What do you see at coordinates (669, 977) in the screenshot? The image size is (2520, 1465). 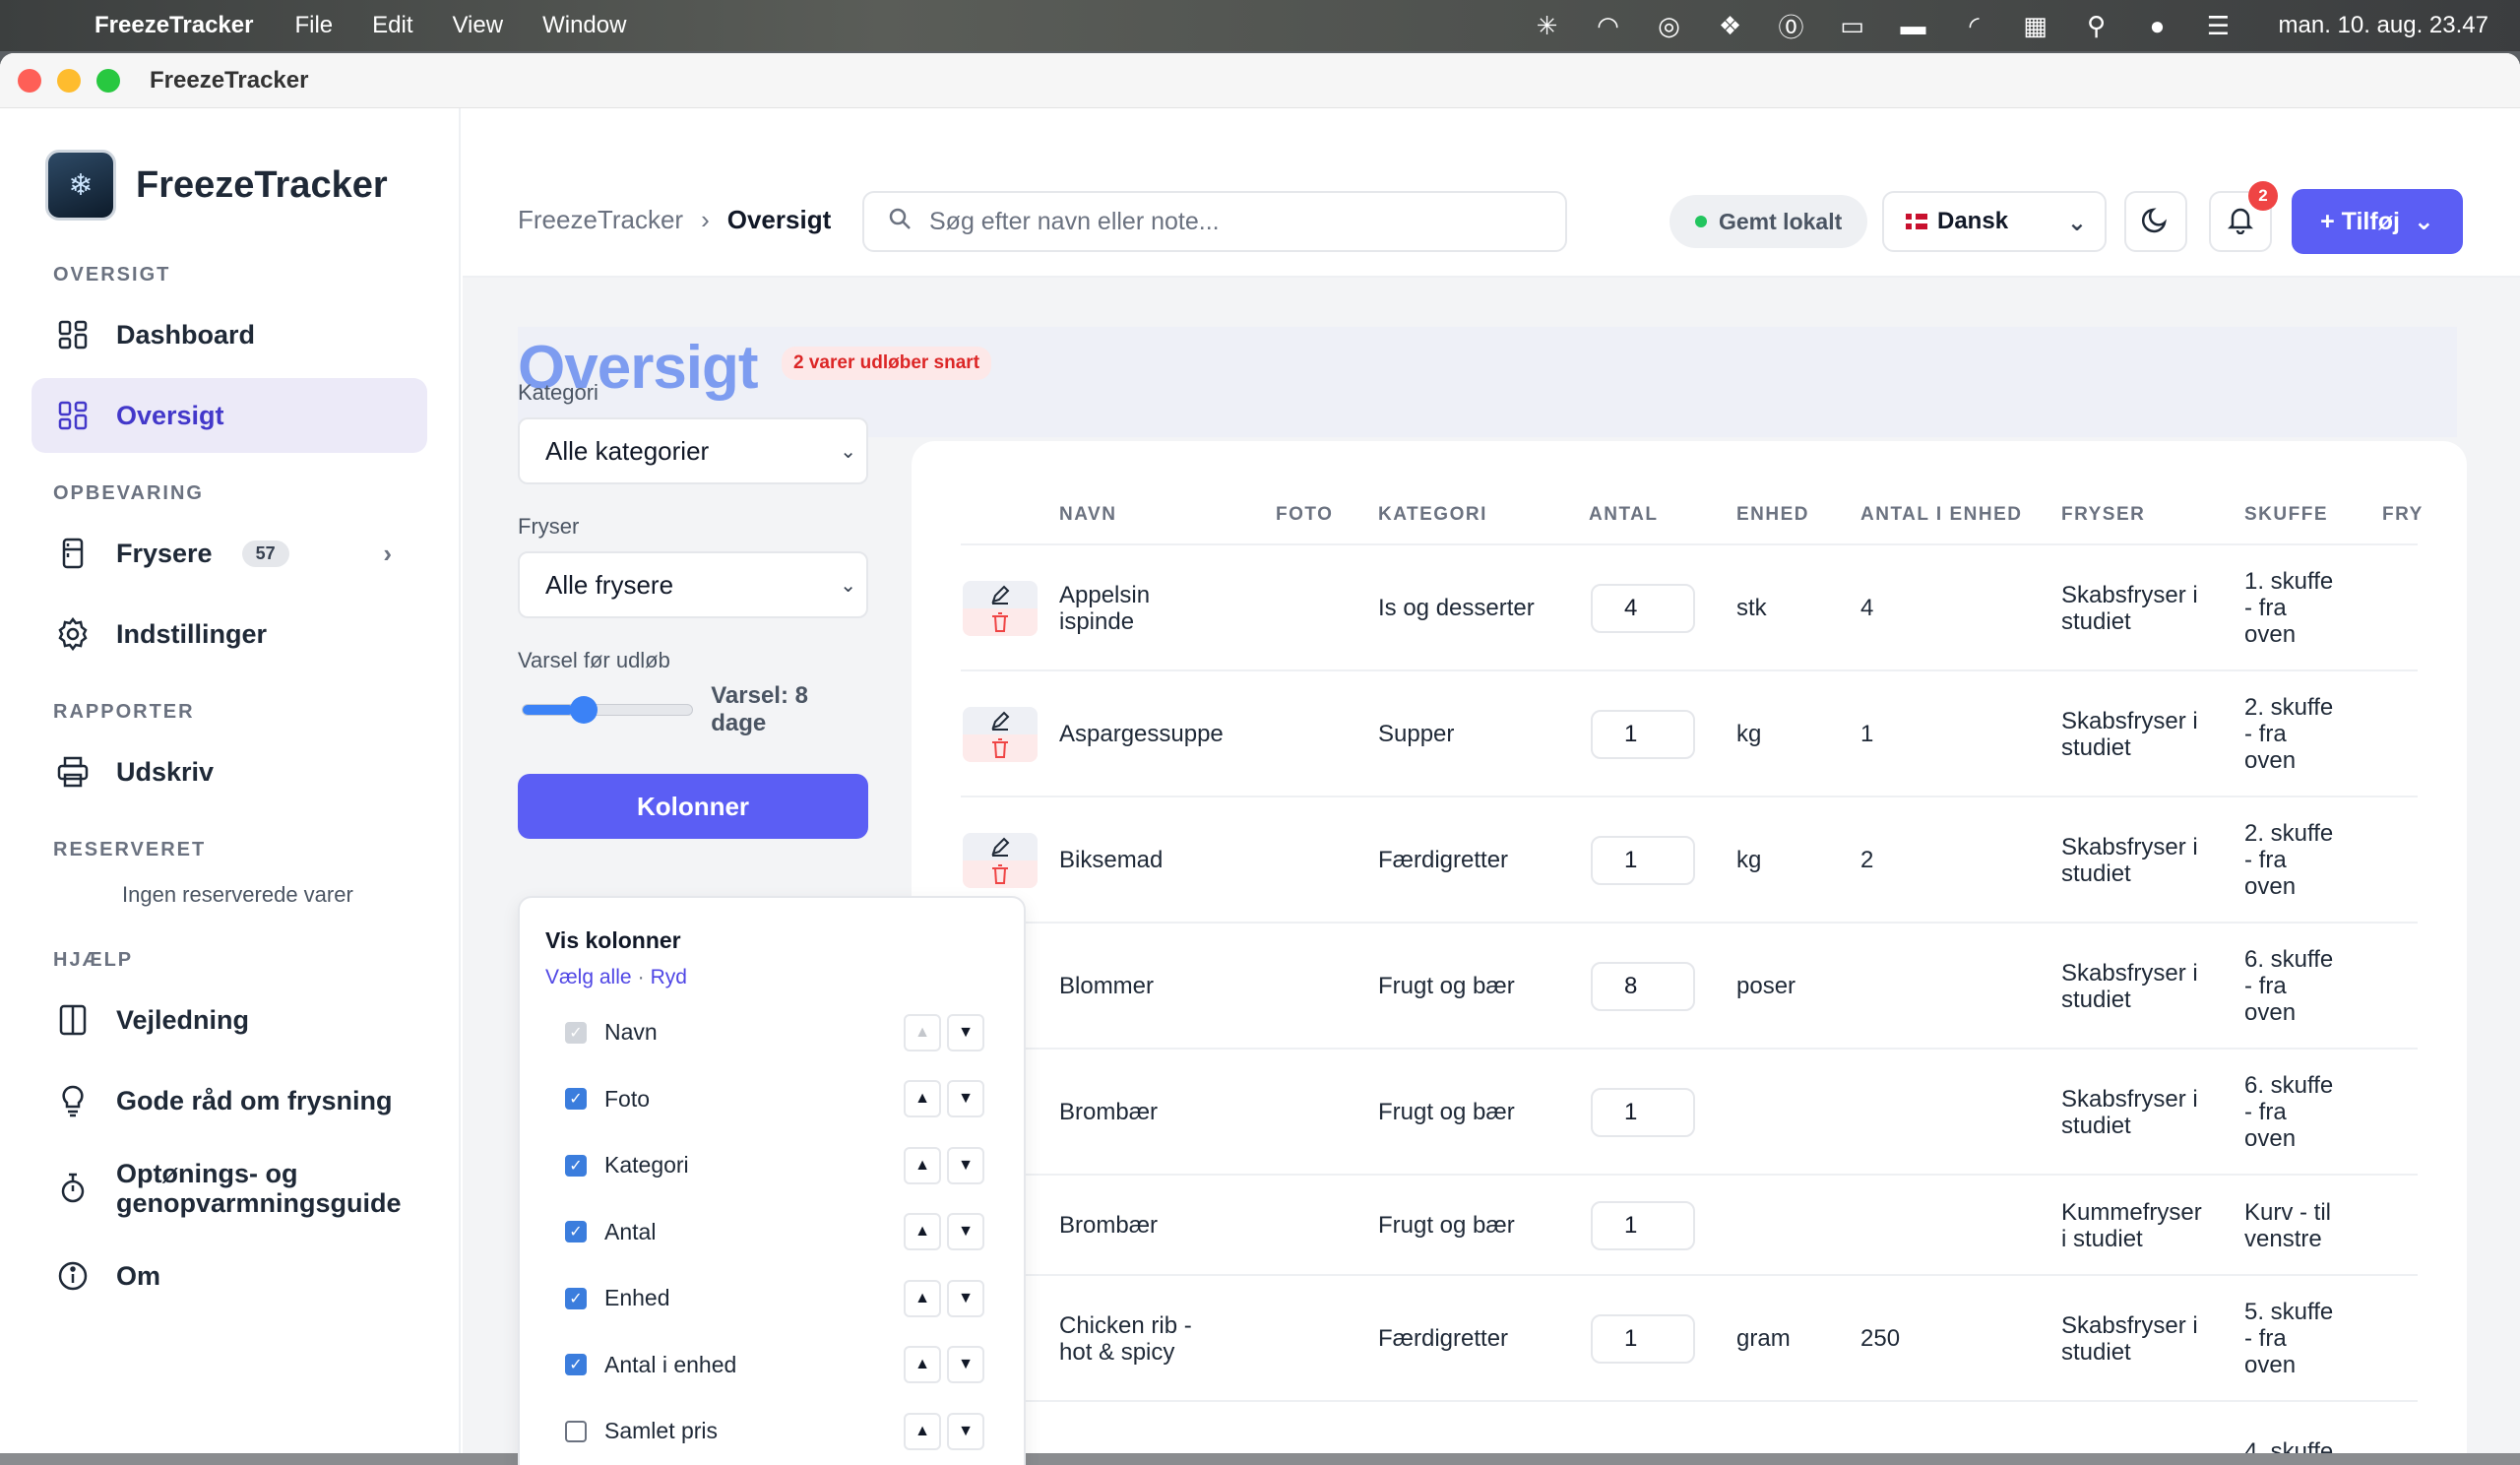 I see `clear-link: Ryd` at bounding box center [669, 977].